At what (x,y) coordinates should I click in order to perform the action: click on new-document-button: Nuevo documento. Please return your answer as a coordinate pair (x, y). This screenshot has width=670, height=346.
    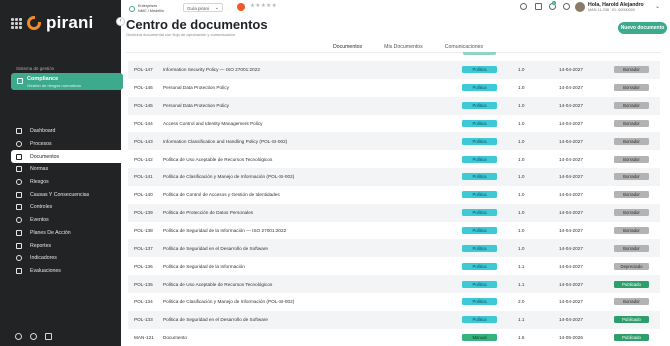
    Looking at the image, I should click on (642, 28).